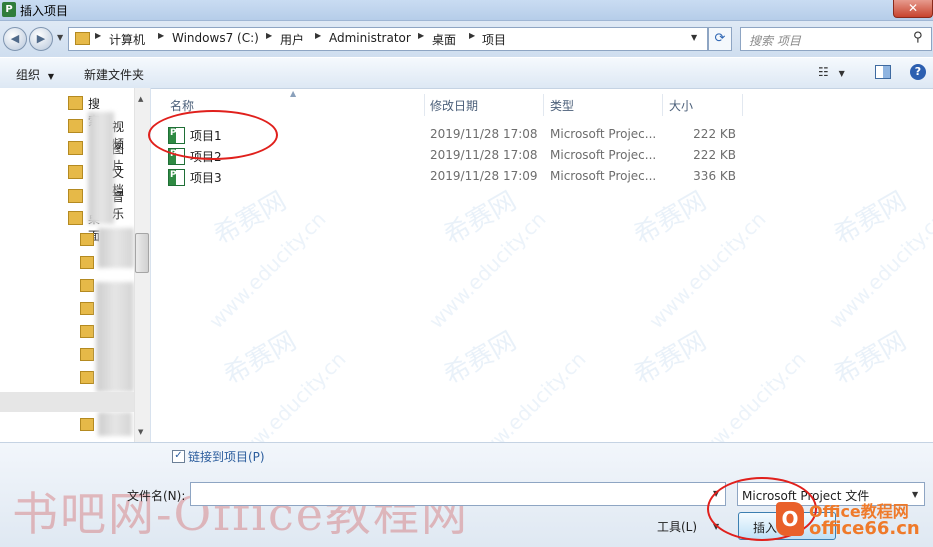  Describe the element at coordinates (720, 39) in the screenshot. I see `refresh-button: ⟳` at that location.